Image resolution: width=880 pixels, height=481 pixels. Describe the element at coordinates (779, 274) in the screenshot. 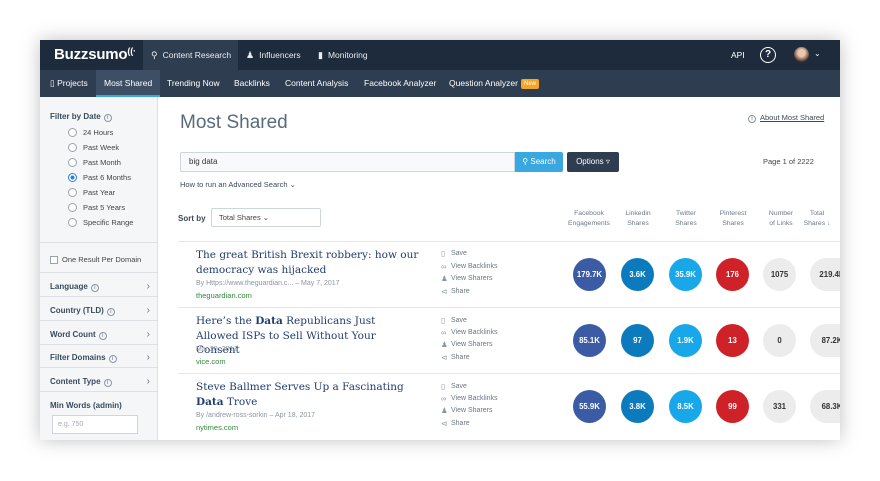

I see `number-of-links-badge: 1075` at that location.